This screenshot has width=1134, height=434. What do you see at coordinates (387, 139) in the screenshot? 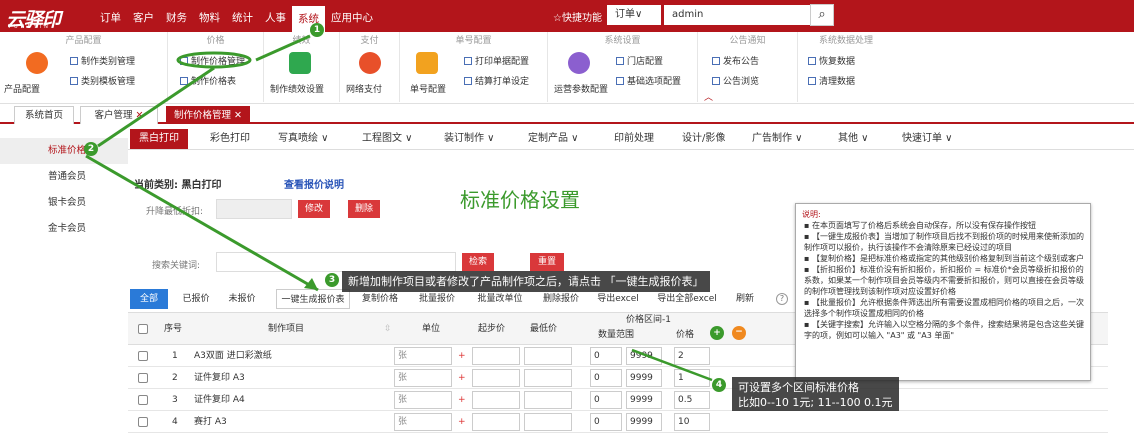
I see `cat-engineering: 工程图文 ∨` at bounding box center [387, 139].